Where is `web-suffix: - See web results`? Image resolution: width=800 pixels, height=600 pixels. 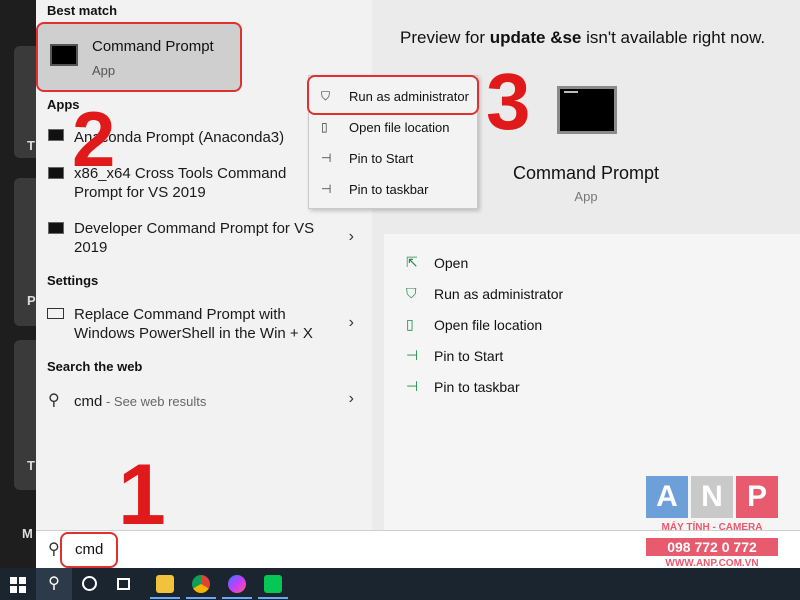 web-suffix: - See web results is located at coordinates (154, 401).